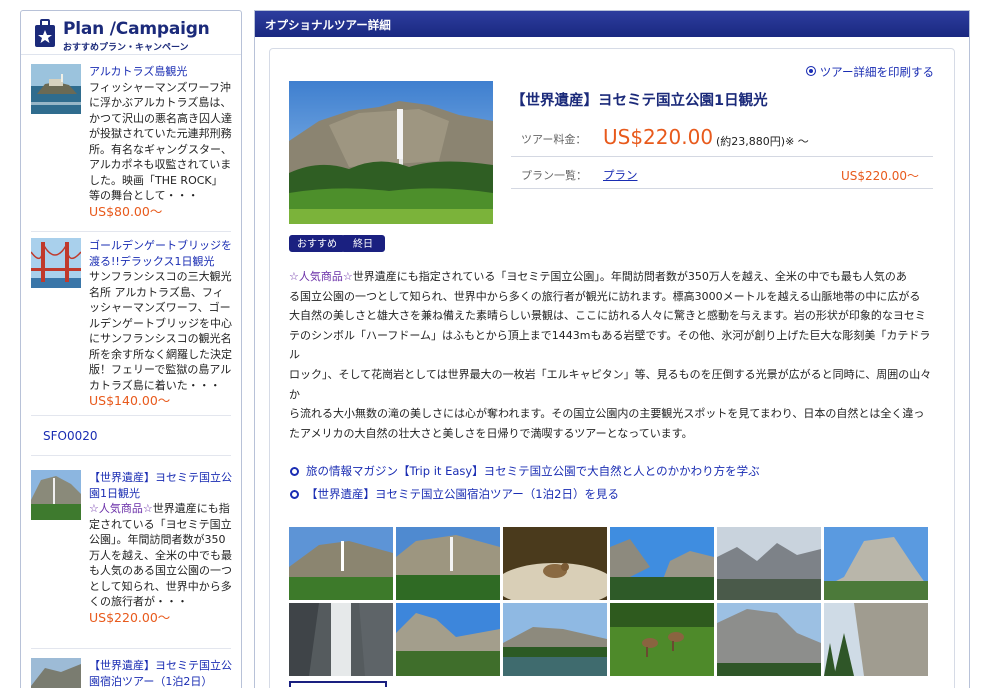  What do you see at coordinates (45, 33) in the screenshot?
I see `suitcase-star-icon` at bounding box center [45, 33].